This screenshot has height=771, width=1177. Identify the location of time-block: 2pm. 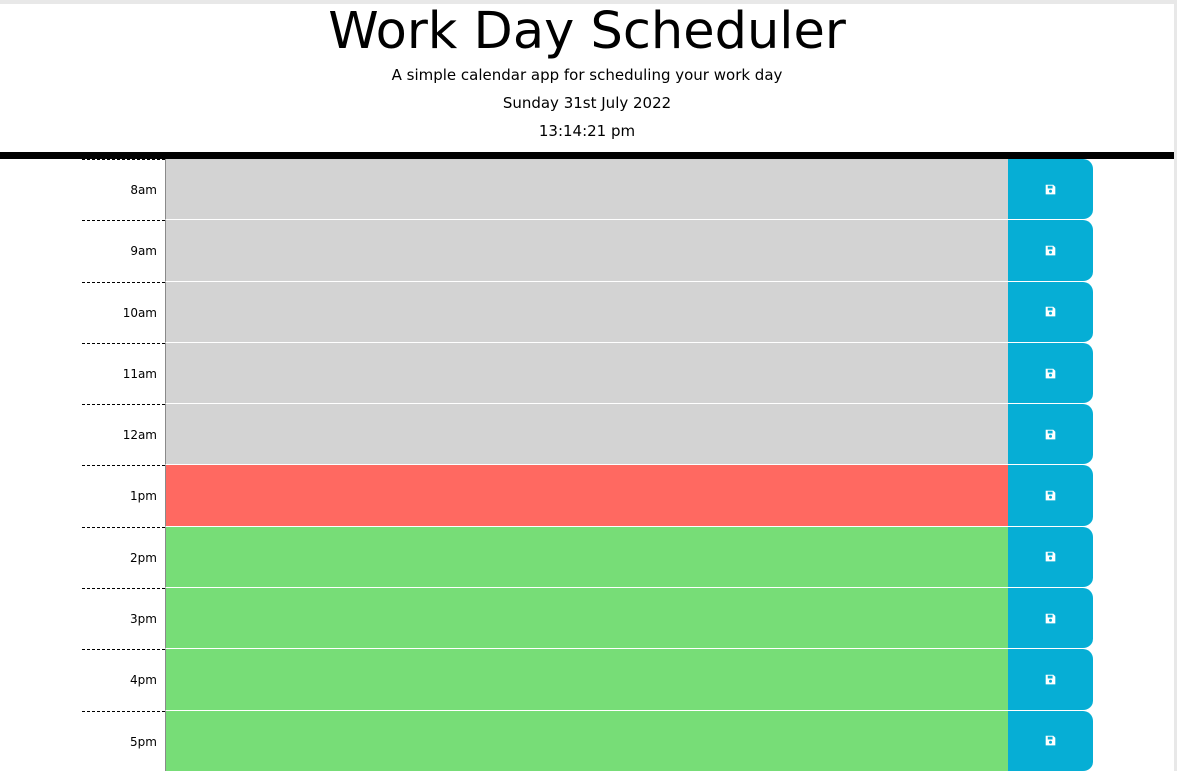
(587, 557).